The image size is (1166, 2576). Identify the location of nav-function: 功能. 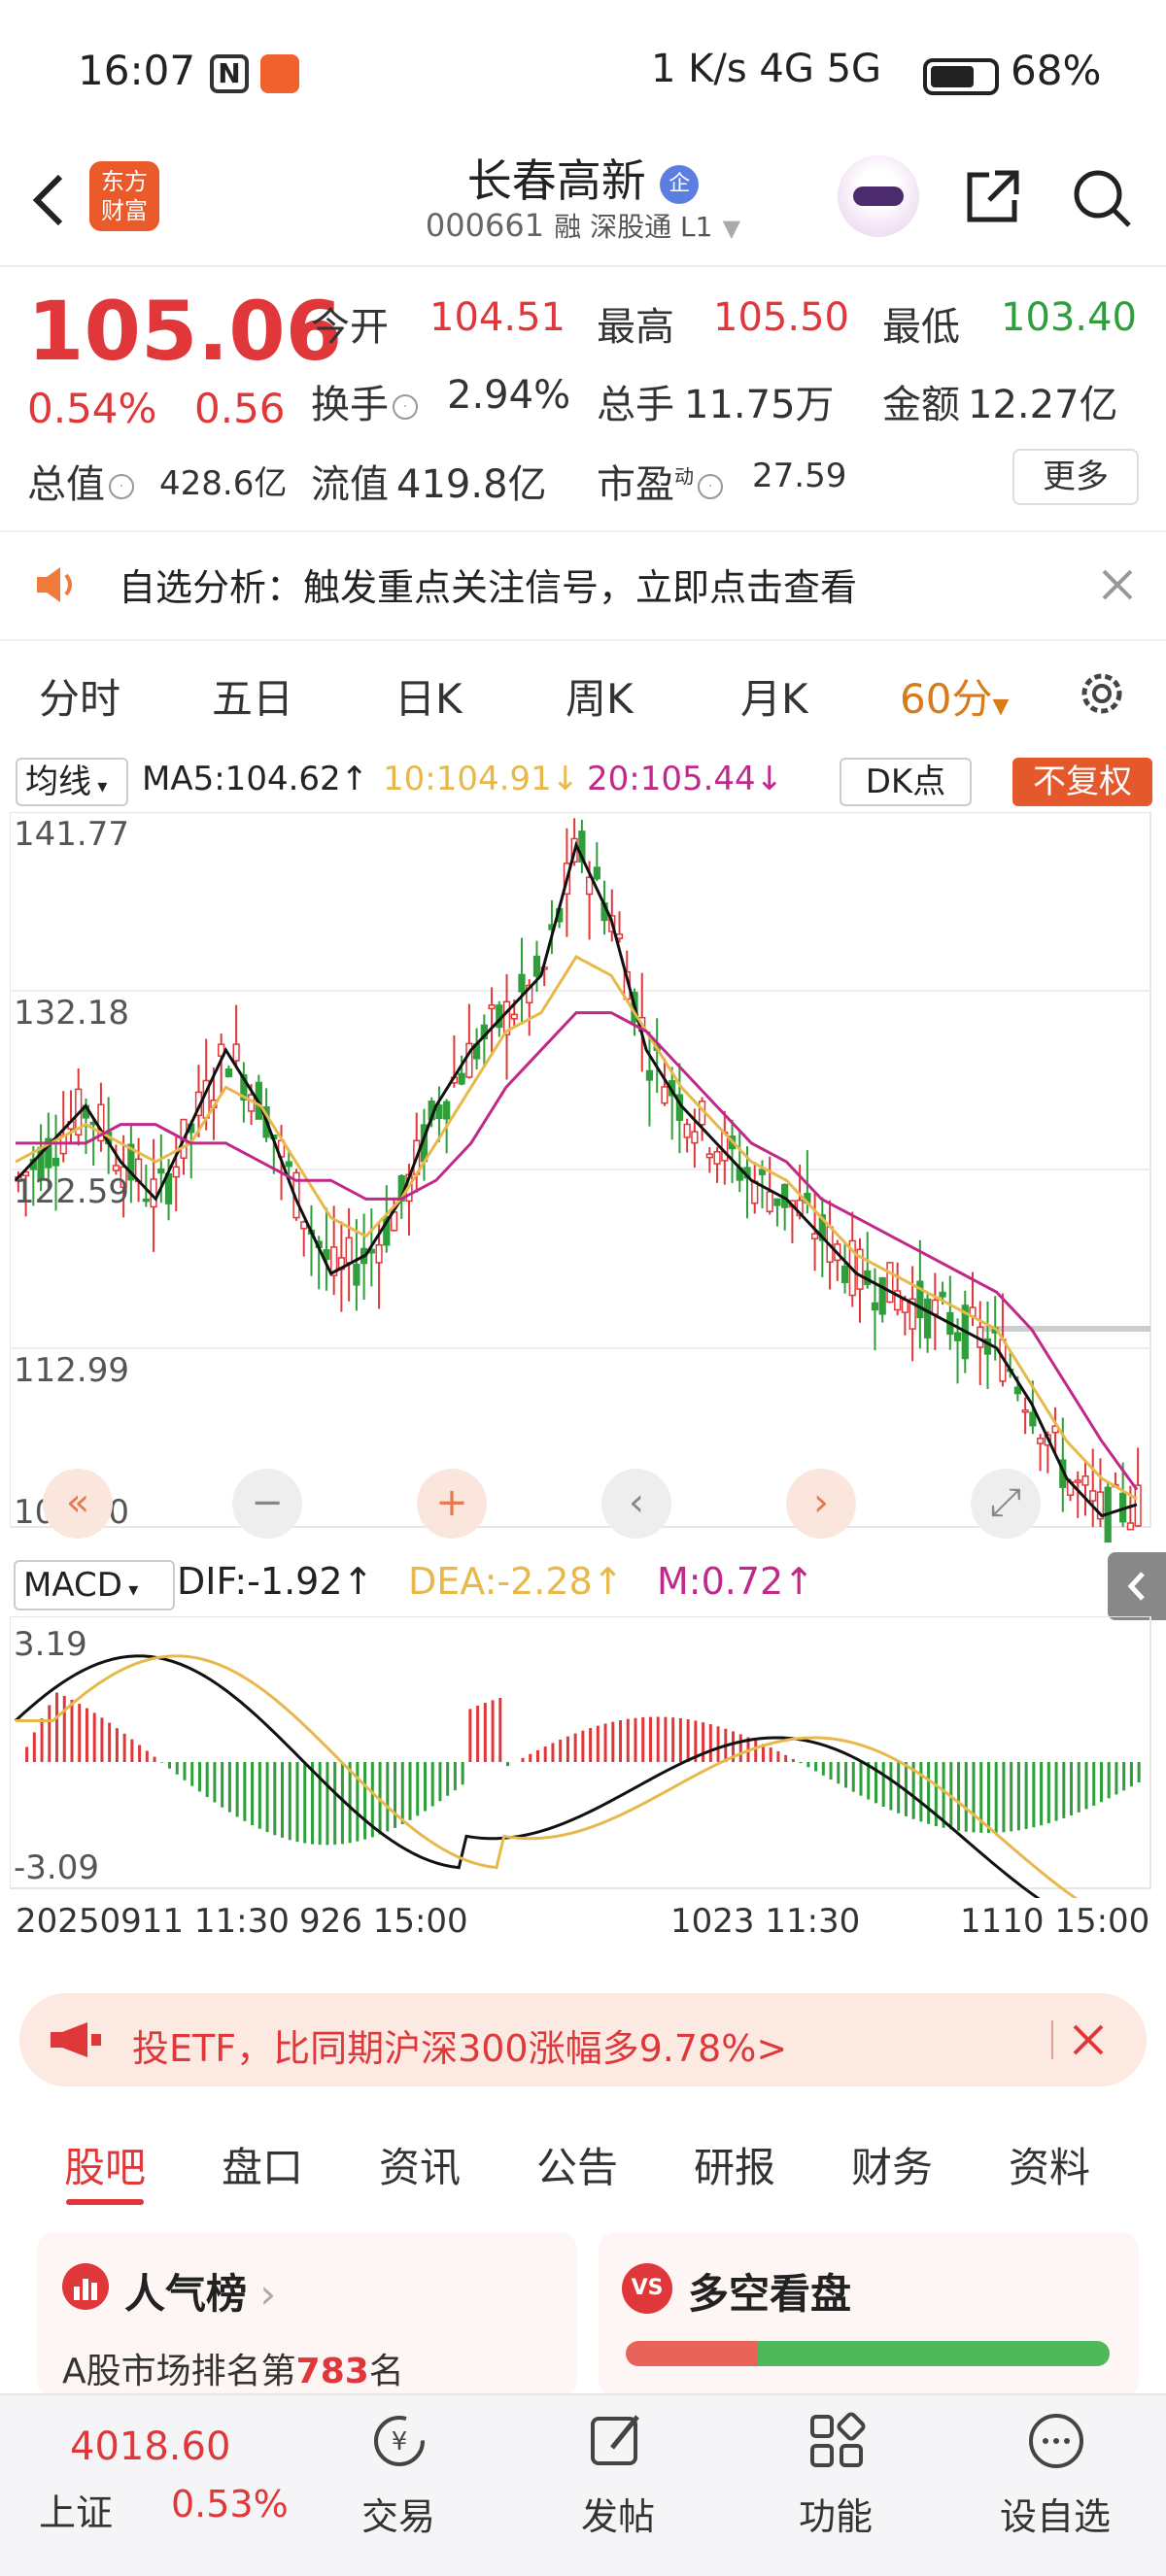
(835, 2513).